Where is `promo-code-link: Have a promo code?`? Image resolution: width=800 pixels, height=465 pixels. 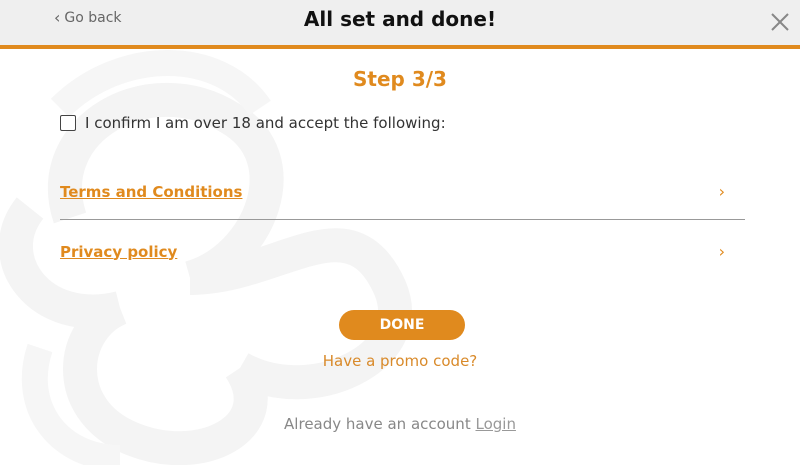
promo-code-link: Have a promo code? is located at coordinates (400, 361).